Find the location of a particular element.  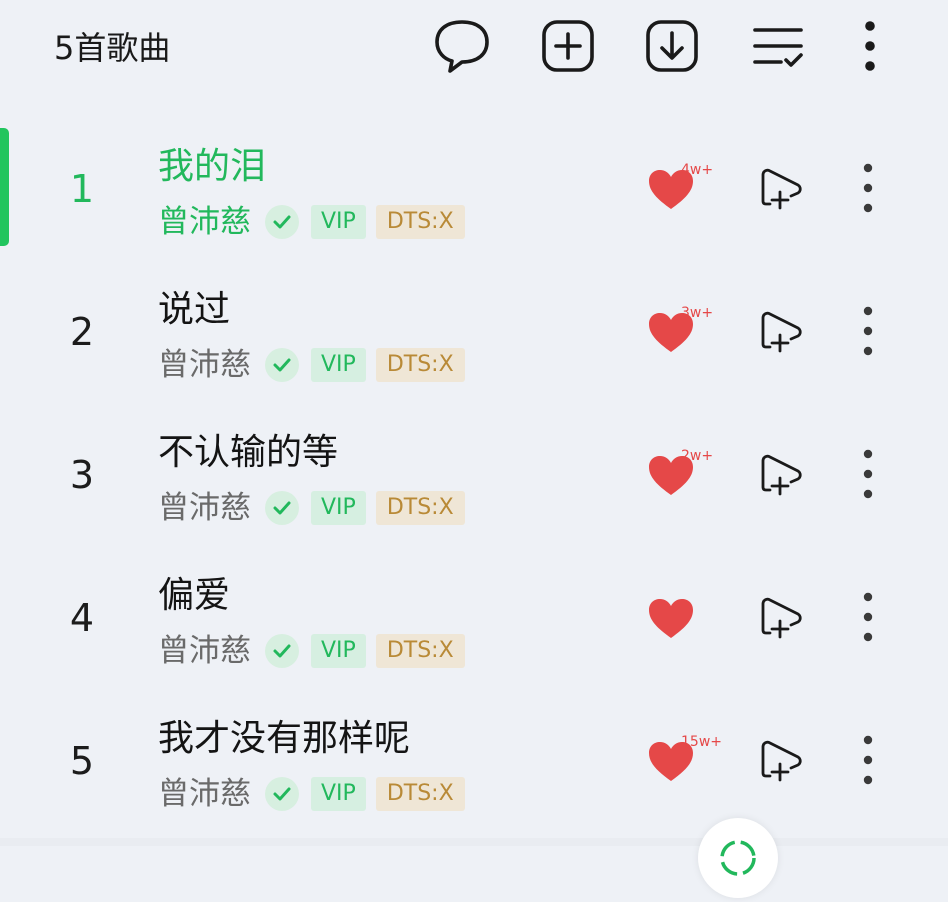

song-index: 5 is located at coordinates (82, 761).